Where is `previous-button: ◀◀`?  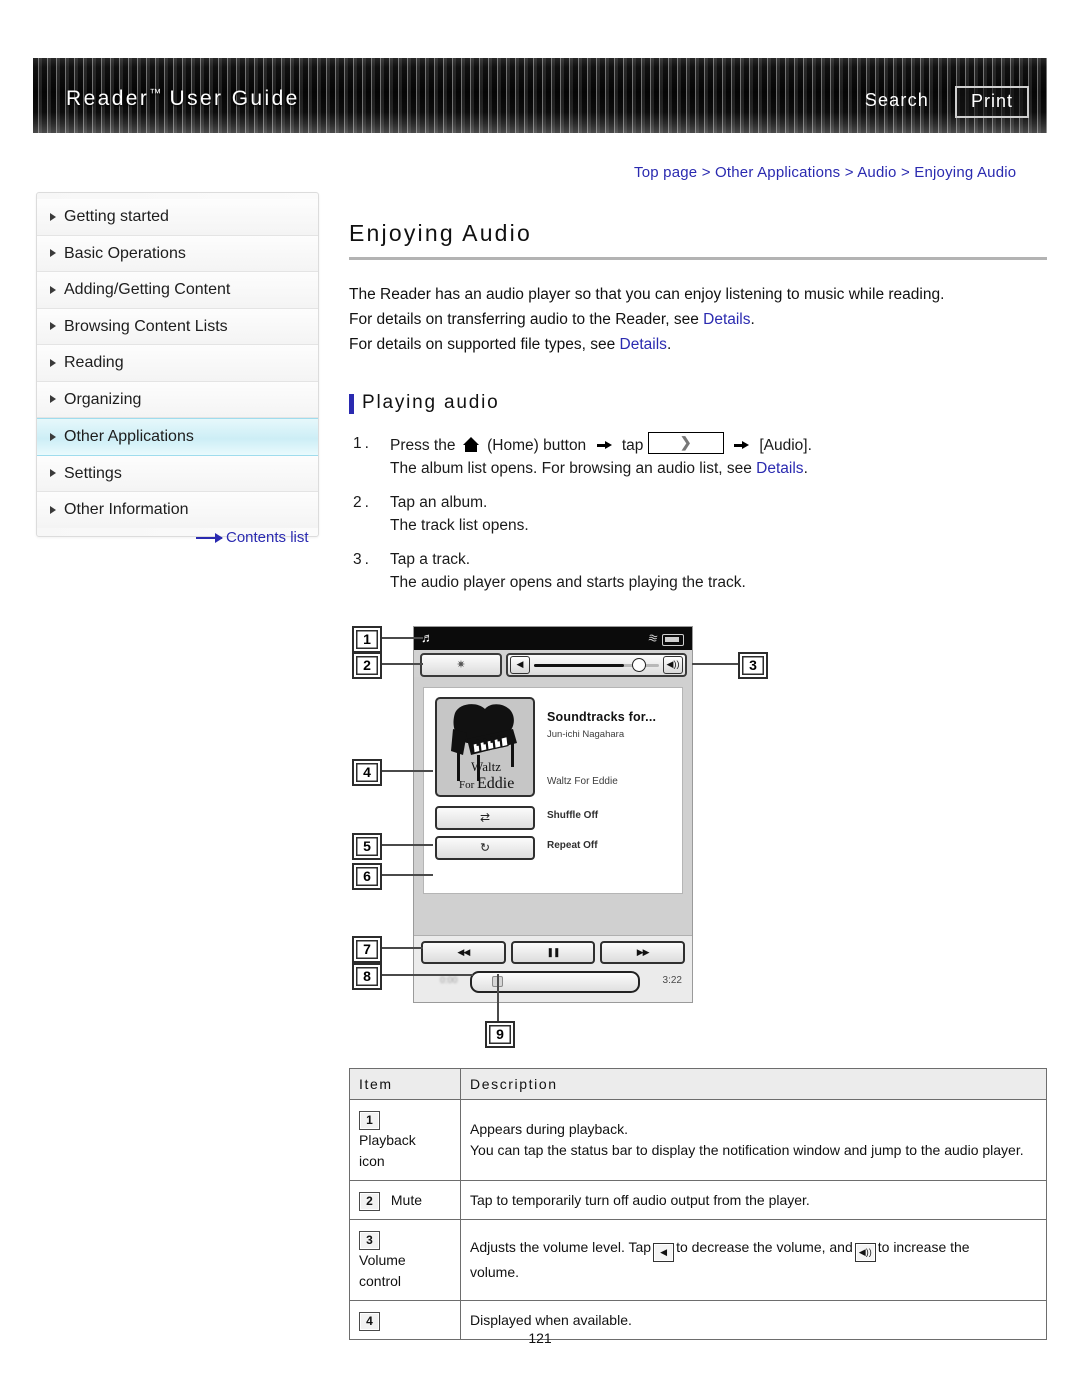 previous-button: ◀◀ is located at coordinates (463, 952).